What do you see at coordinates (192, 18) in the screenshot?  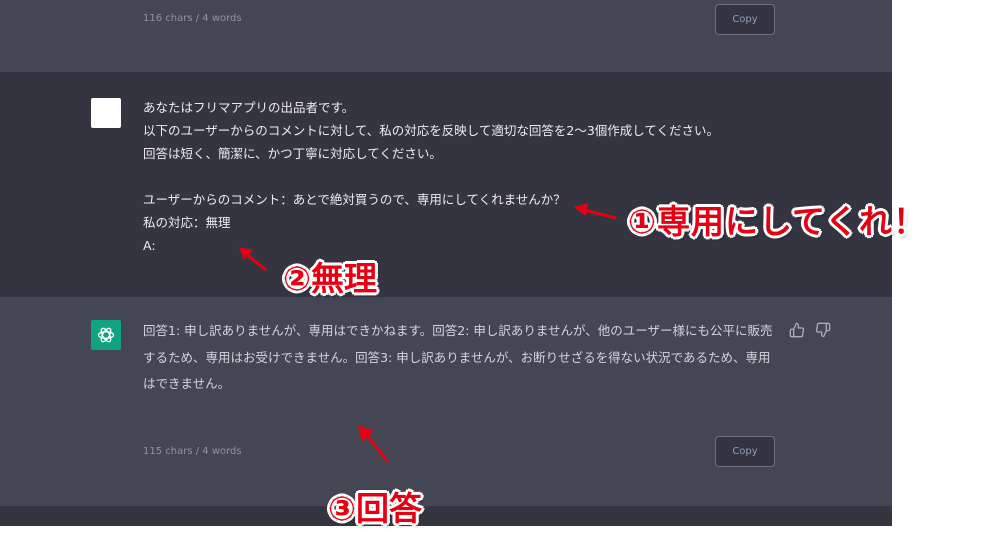 I see `char-word-count: 116 chars / 4 words` at bounding box center [192, 18].